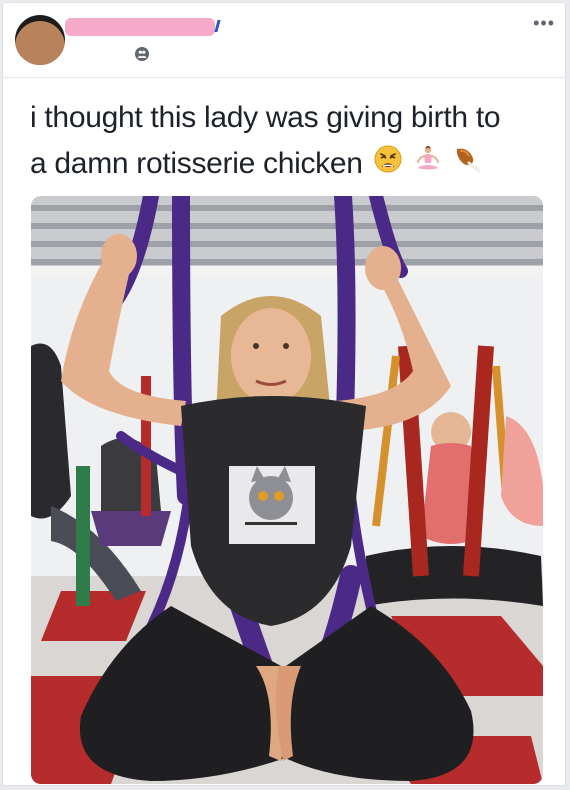  I want to click on weary-face-emoji, so click(388, 165).